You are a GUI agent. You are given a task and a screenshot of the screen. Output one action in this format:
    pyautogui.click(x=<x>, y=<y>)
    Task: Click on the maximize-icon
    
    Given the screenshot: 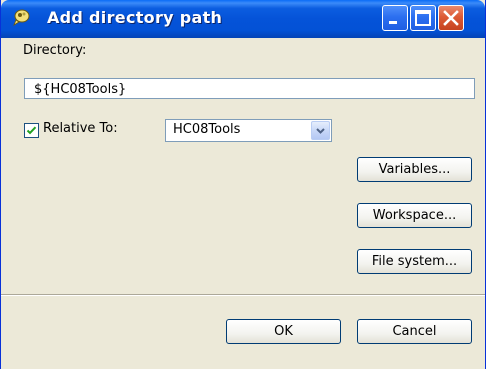 What is the action you would take?
    pyautogui.click(x=423, y=18)
    